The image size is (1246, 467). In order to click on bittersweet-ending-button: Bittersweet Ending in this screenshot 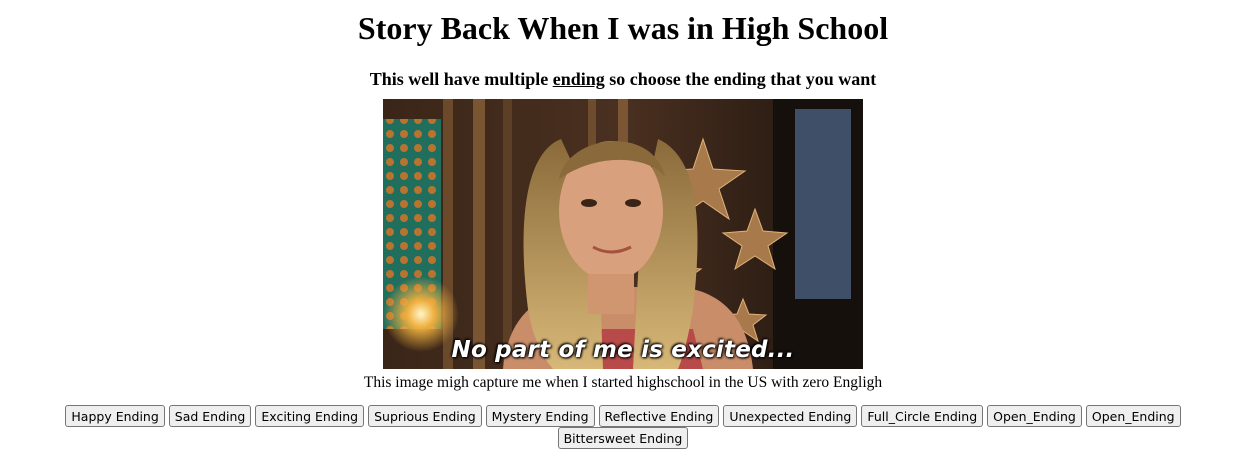, I will do `click(623, 438)`.